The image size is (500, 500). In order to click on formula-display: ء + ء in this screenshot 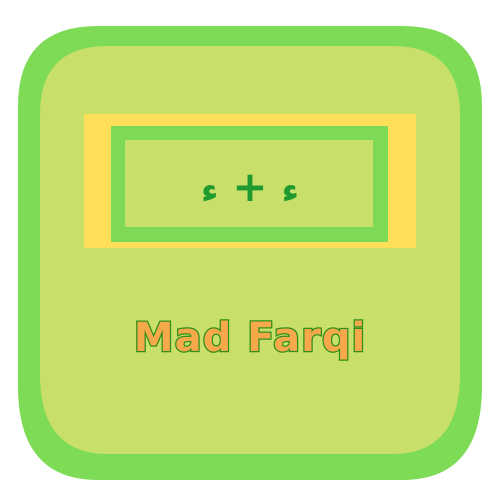, I will do `click(250, 187)`.